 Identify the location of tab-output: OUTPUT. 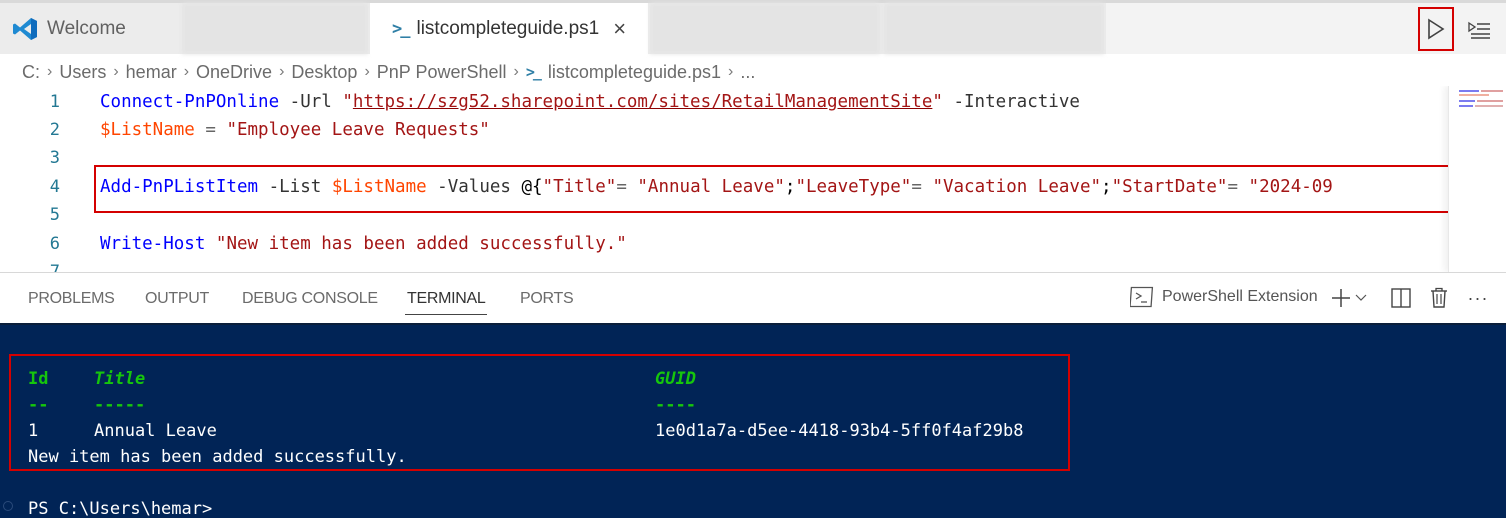
(177, 299).